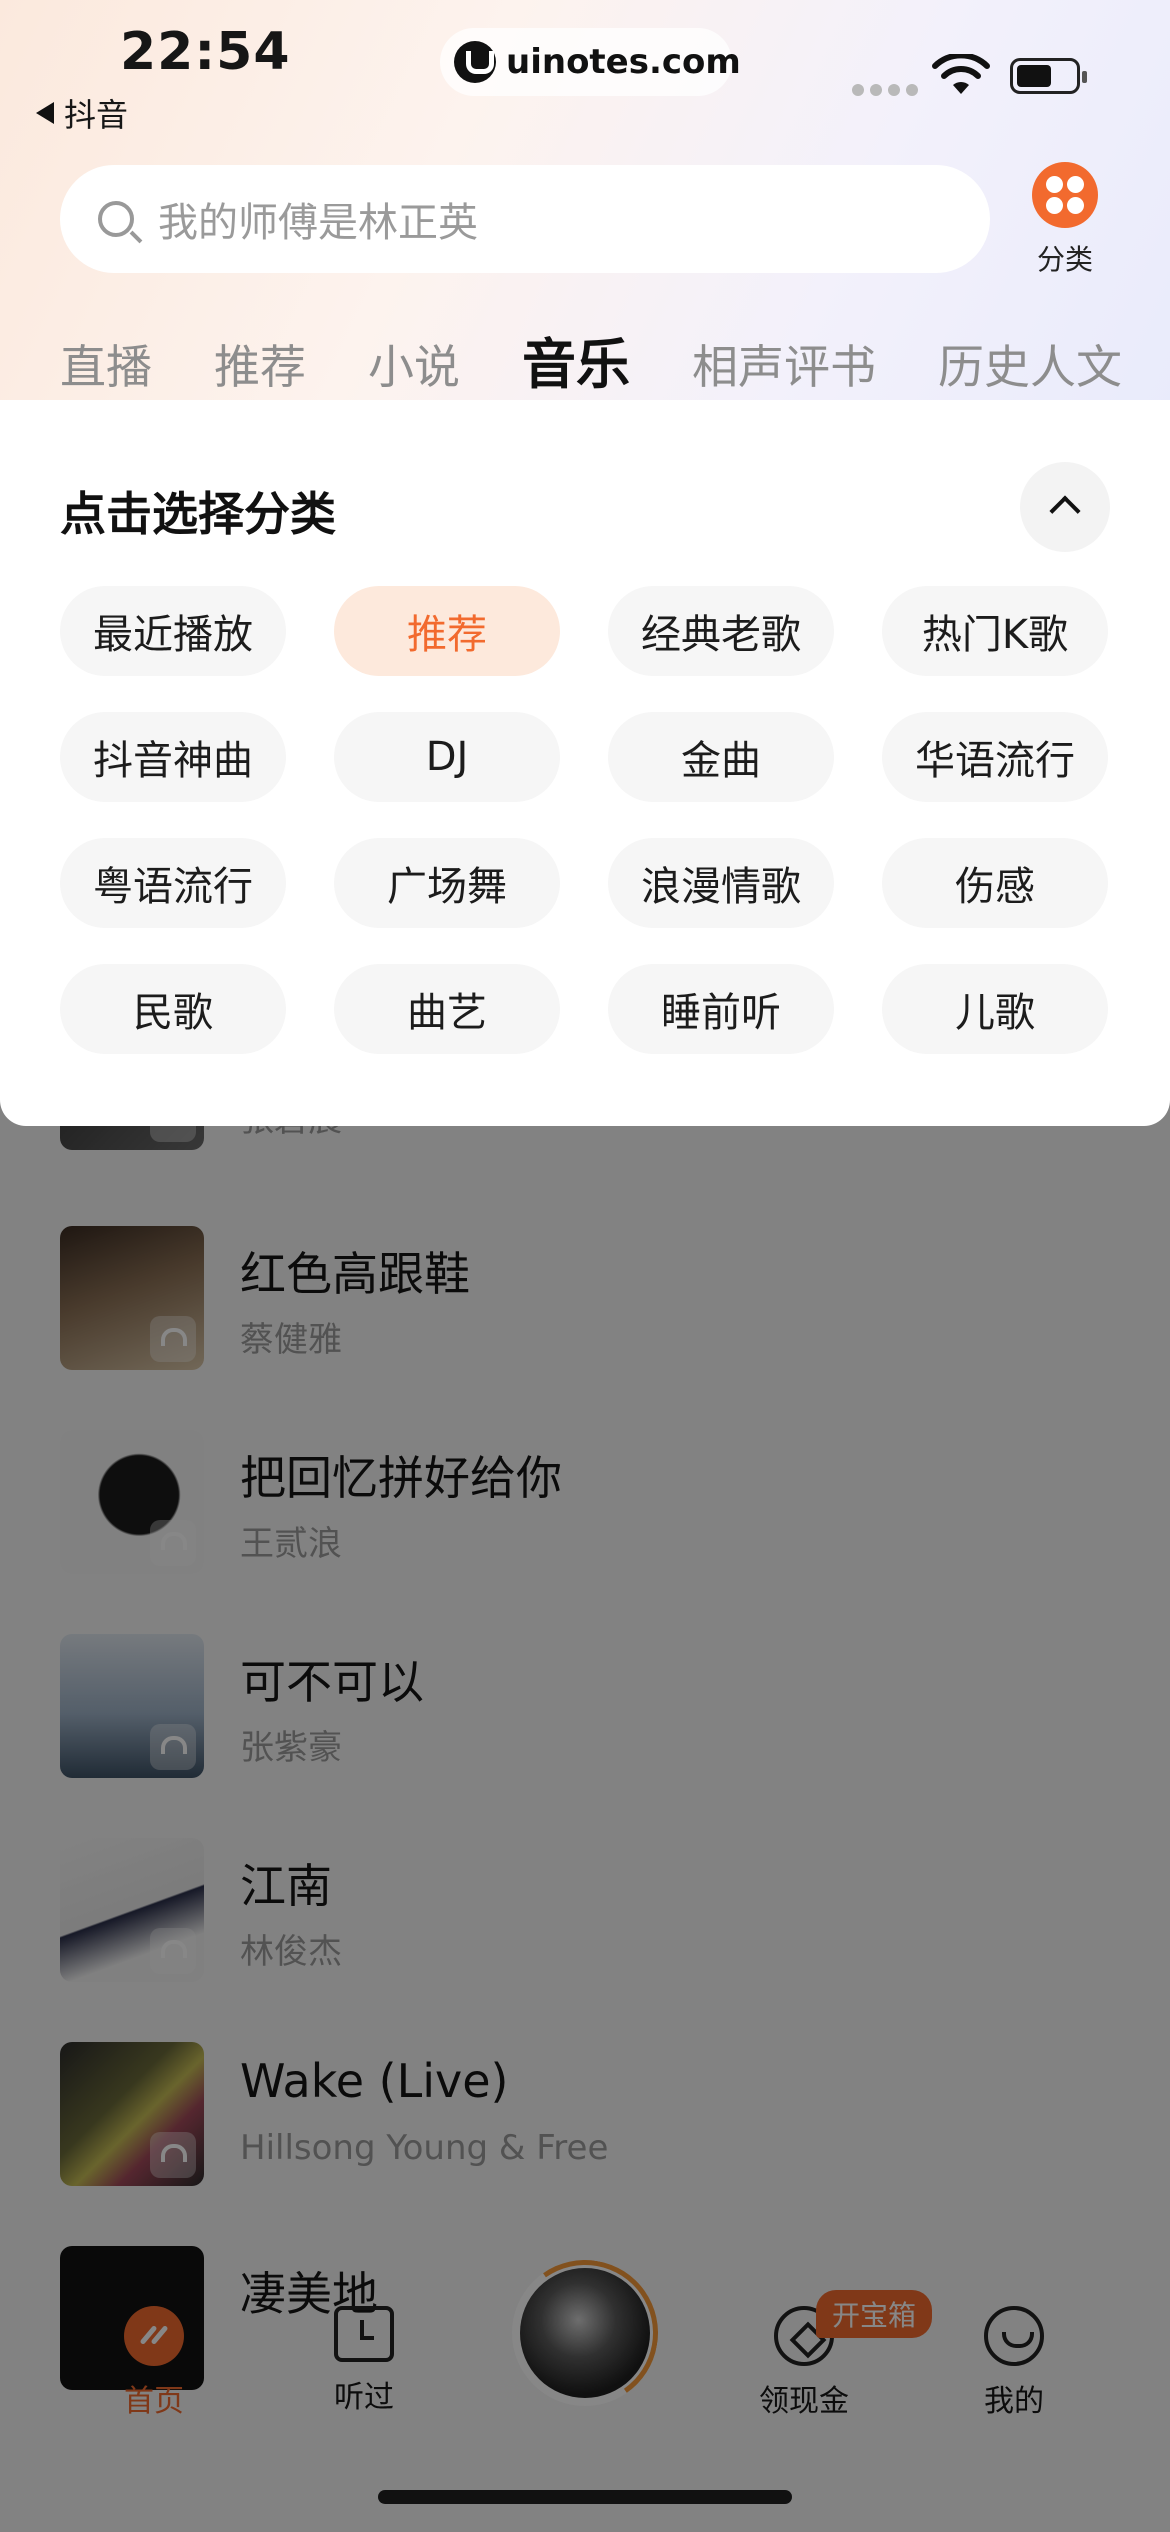 The height and width of the screenshot is (2532, 1170). What do you see at coordinates (205, 52) in the screenshot?
I see `status-time: 22:54` at bounding box center [205, 52].